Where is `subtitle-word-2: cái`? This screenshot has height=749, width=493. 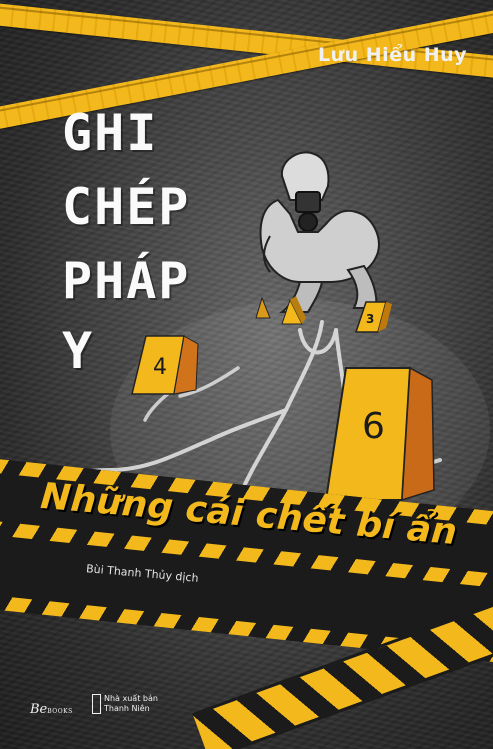 subtitle-word-2: cái is located at coordinates (214, 511).